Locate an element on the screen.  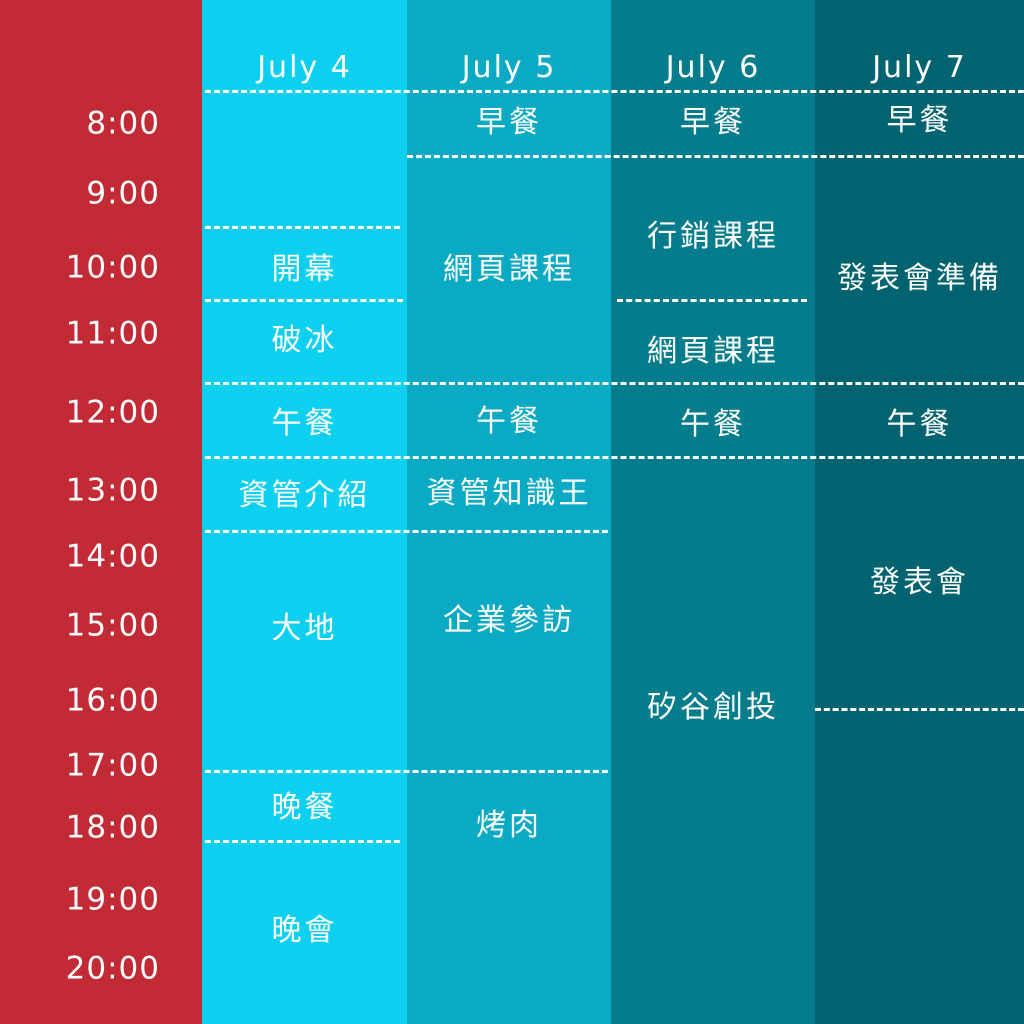
time-label: 12:00 is located at coordinates (112, 412).